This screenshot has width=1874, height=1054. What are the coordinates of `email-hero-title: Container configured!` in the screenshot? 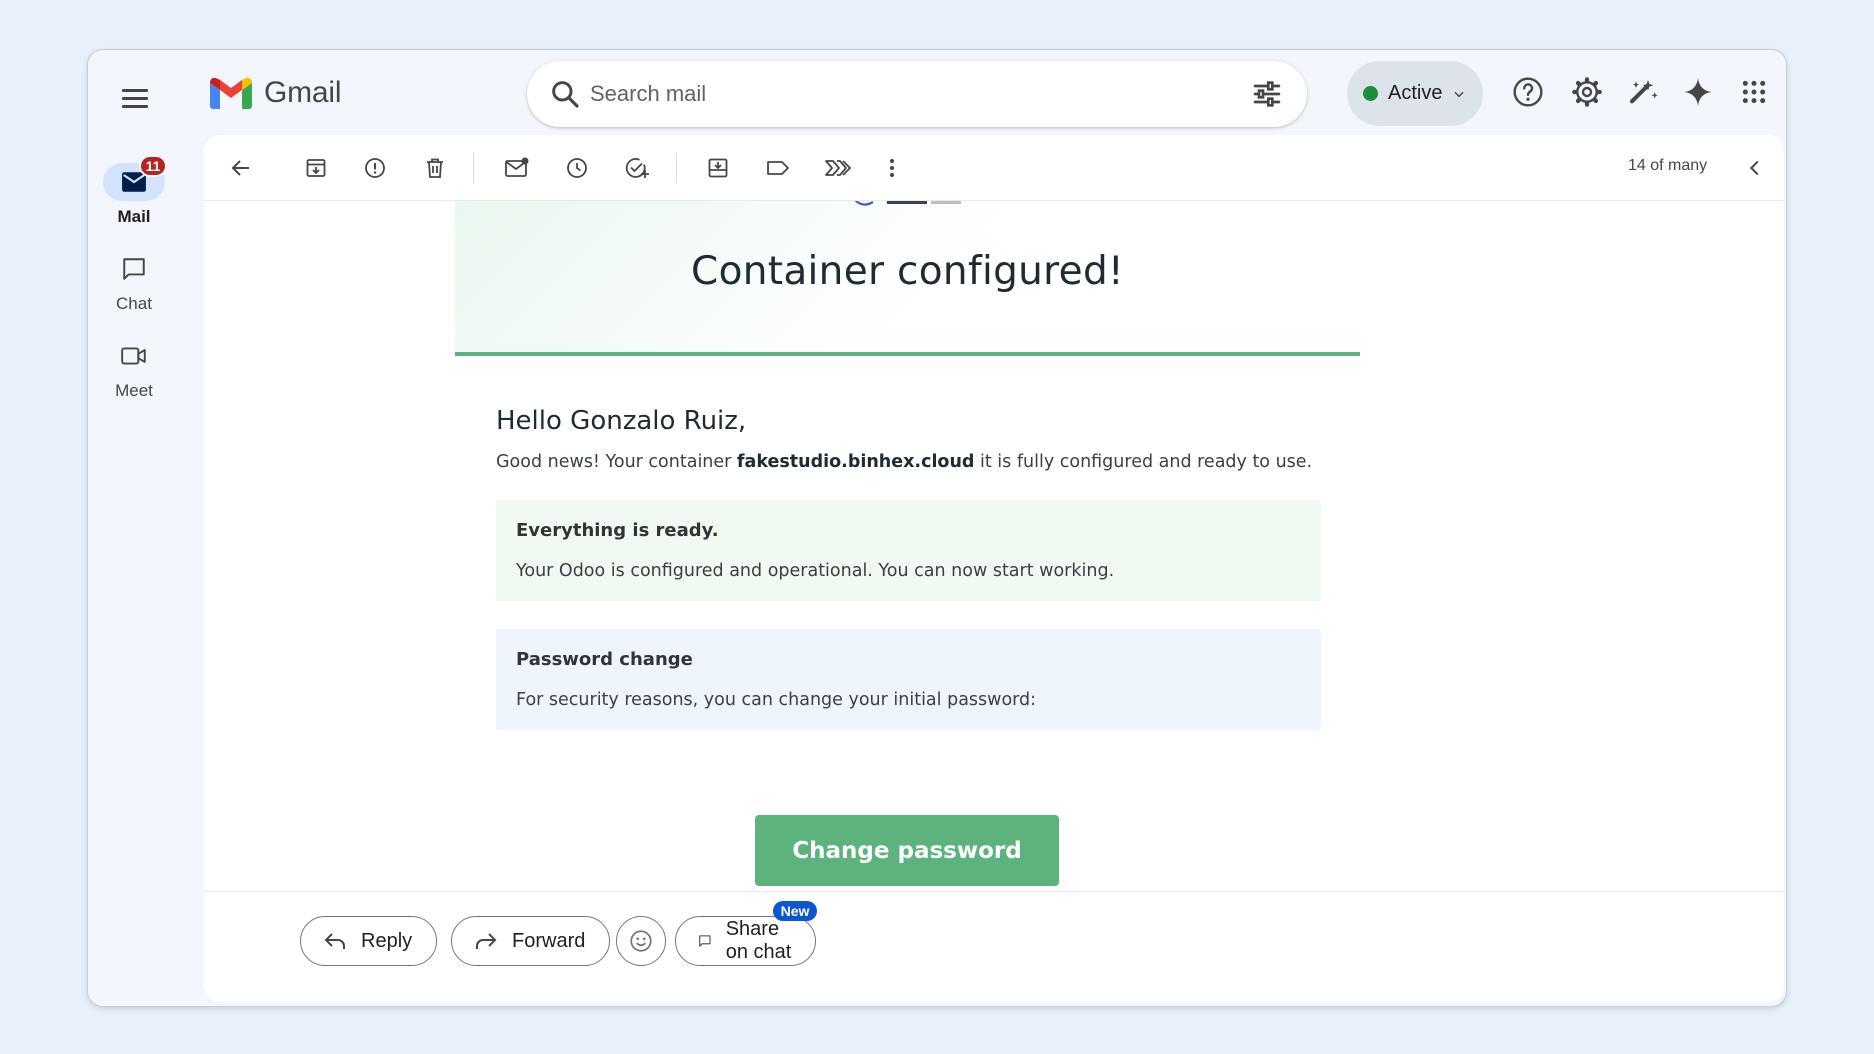 It's located at (907, 271).